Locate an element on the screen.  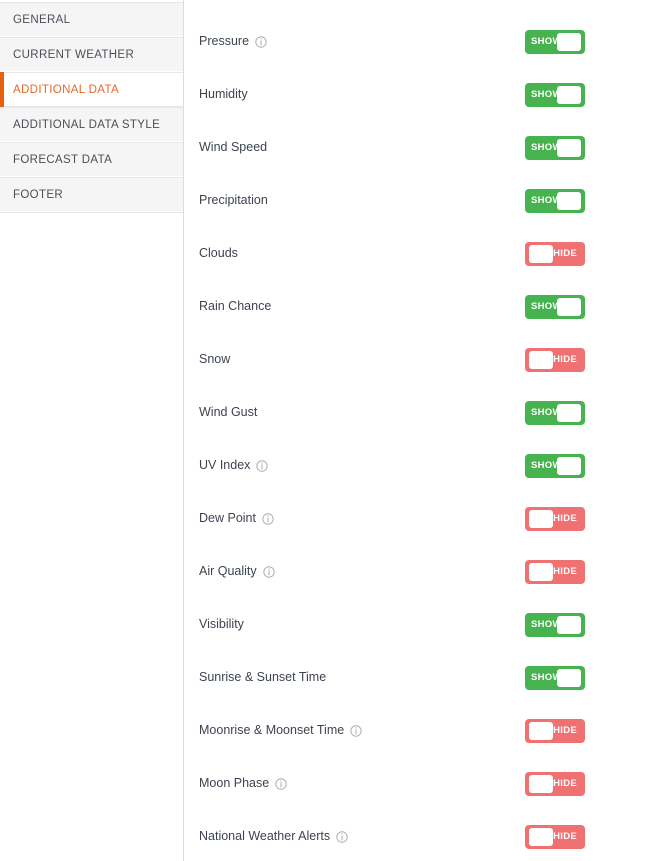
setting-label: Moonrise & Moonset Time is located at coordinates (272, 730).